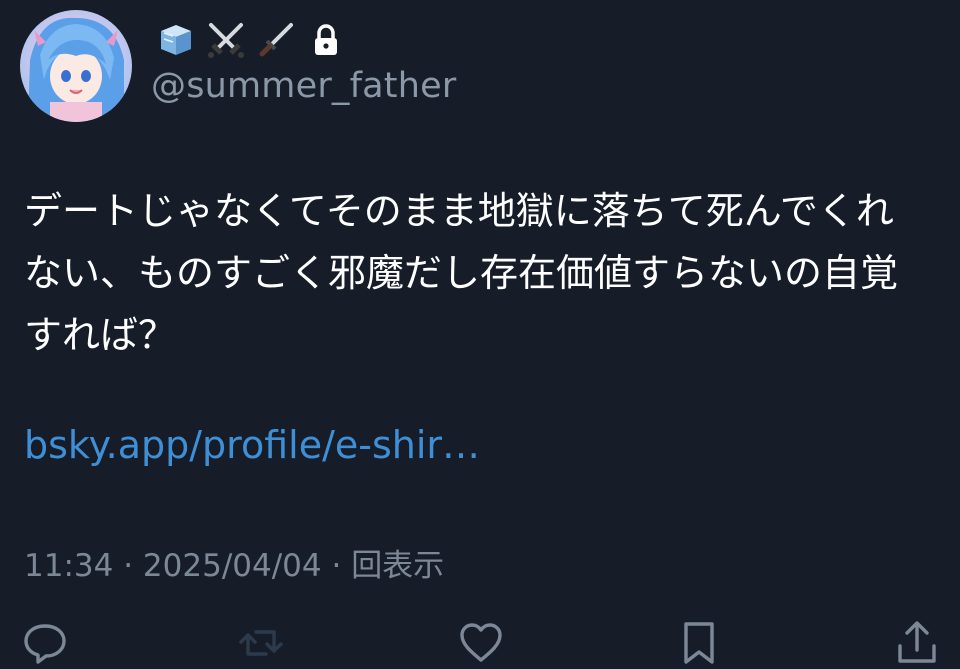 This screenshot has height=669, width=960. I want to click on share-icon, so click(917, 642).